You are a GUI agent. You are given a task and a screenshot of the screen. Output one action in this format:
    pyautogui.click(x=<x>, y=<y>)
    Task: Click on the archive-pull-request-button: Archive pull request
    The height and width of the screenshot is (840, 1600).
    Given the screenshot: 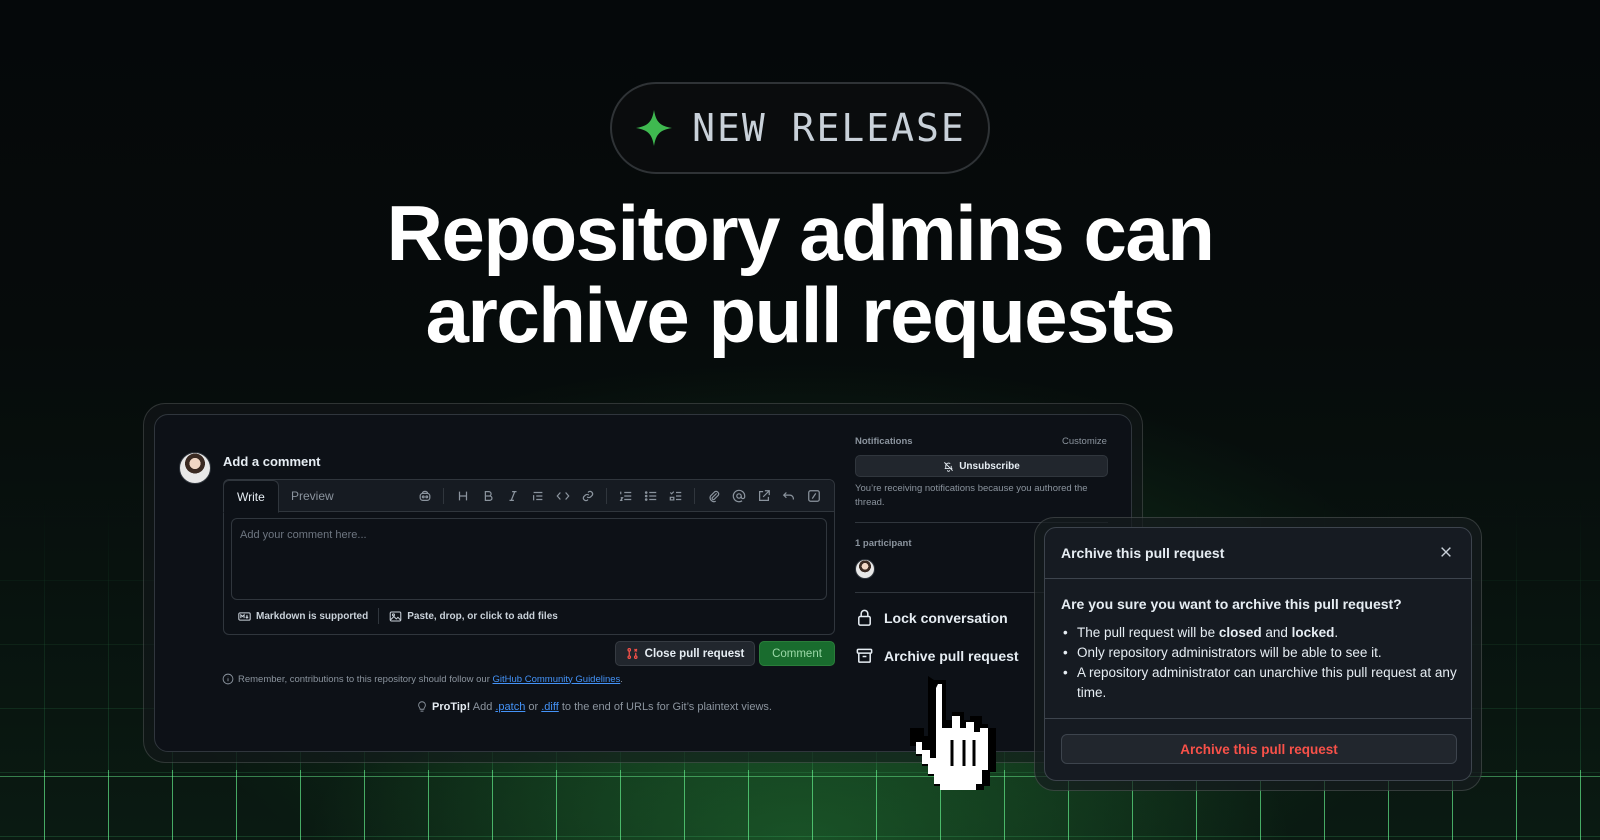 What is the action you would take?
    pyautogui.click(x=937, y=655)
    